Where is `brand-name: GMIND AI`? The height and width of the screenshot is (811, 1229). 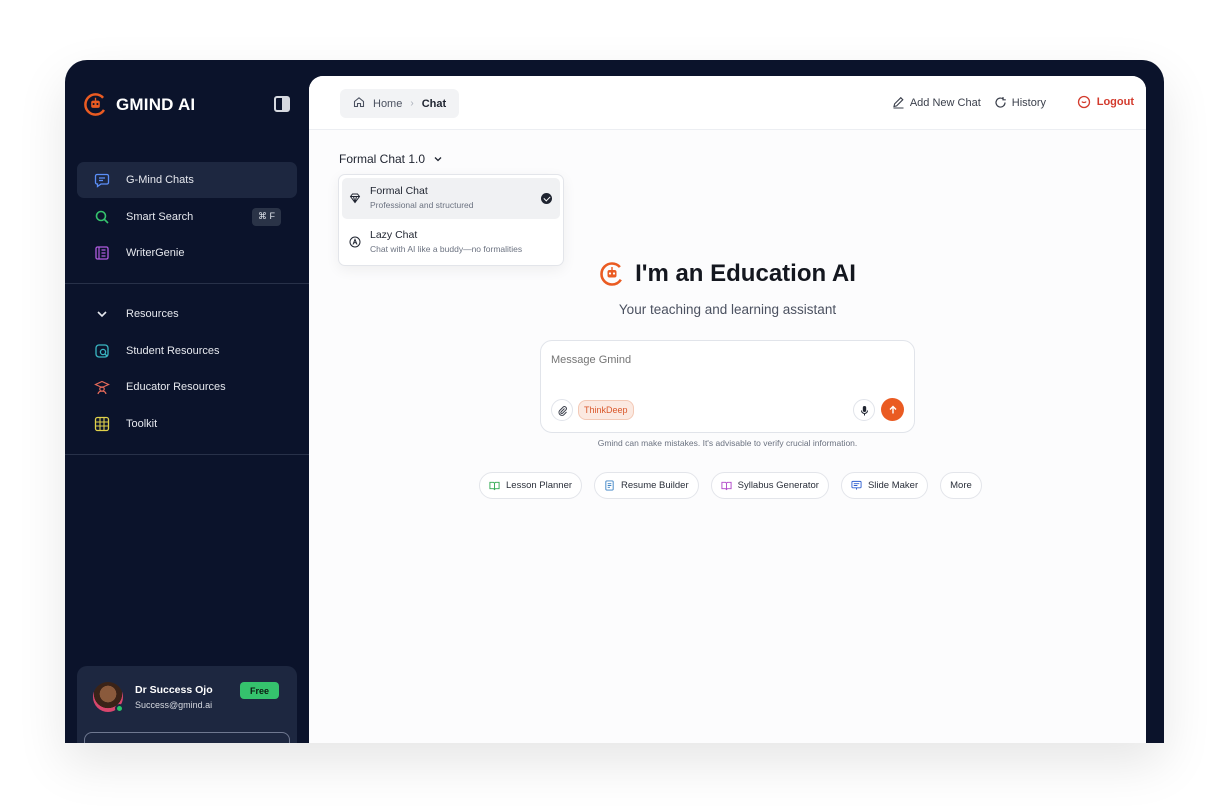 brand-name: GMIND AI is located at coordinates (156, 104).